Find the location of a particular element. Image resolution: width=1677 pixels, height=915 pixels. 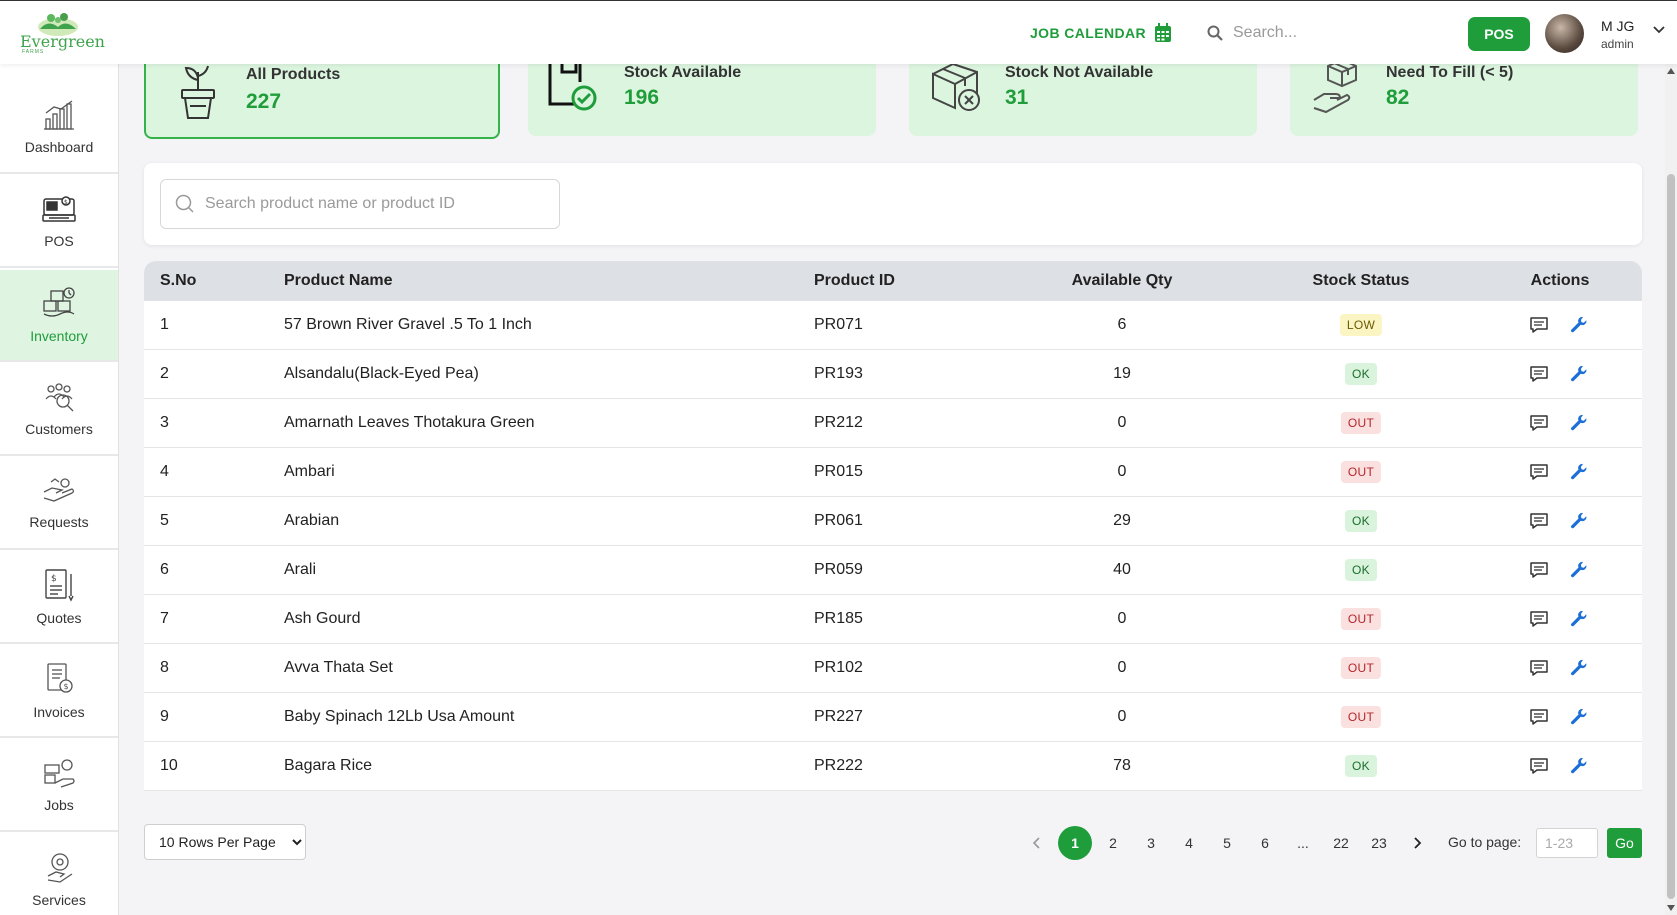

goto-page-input is located at coordinates (1567, 843).